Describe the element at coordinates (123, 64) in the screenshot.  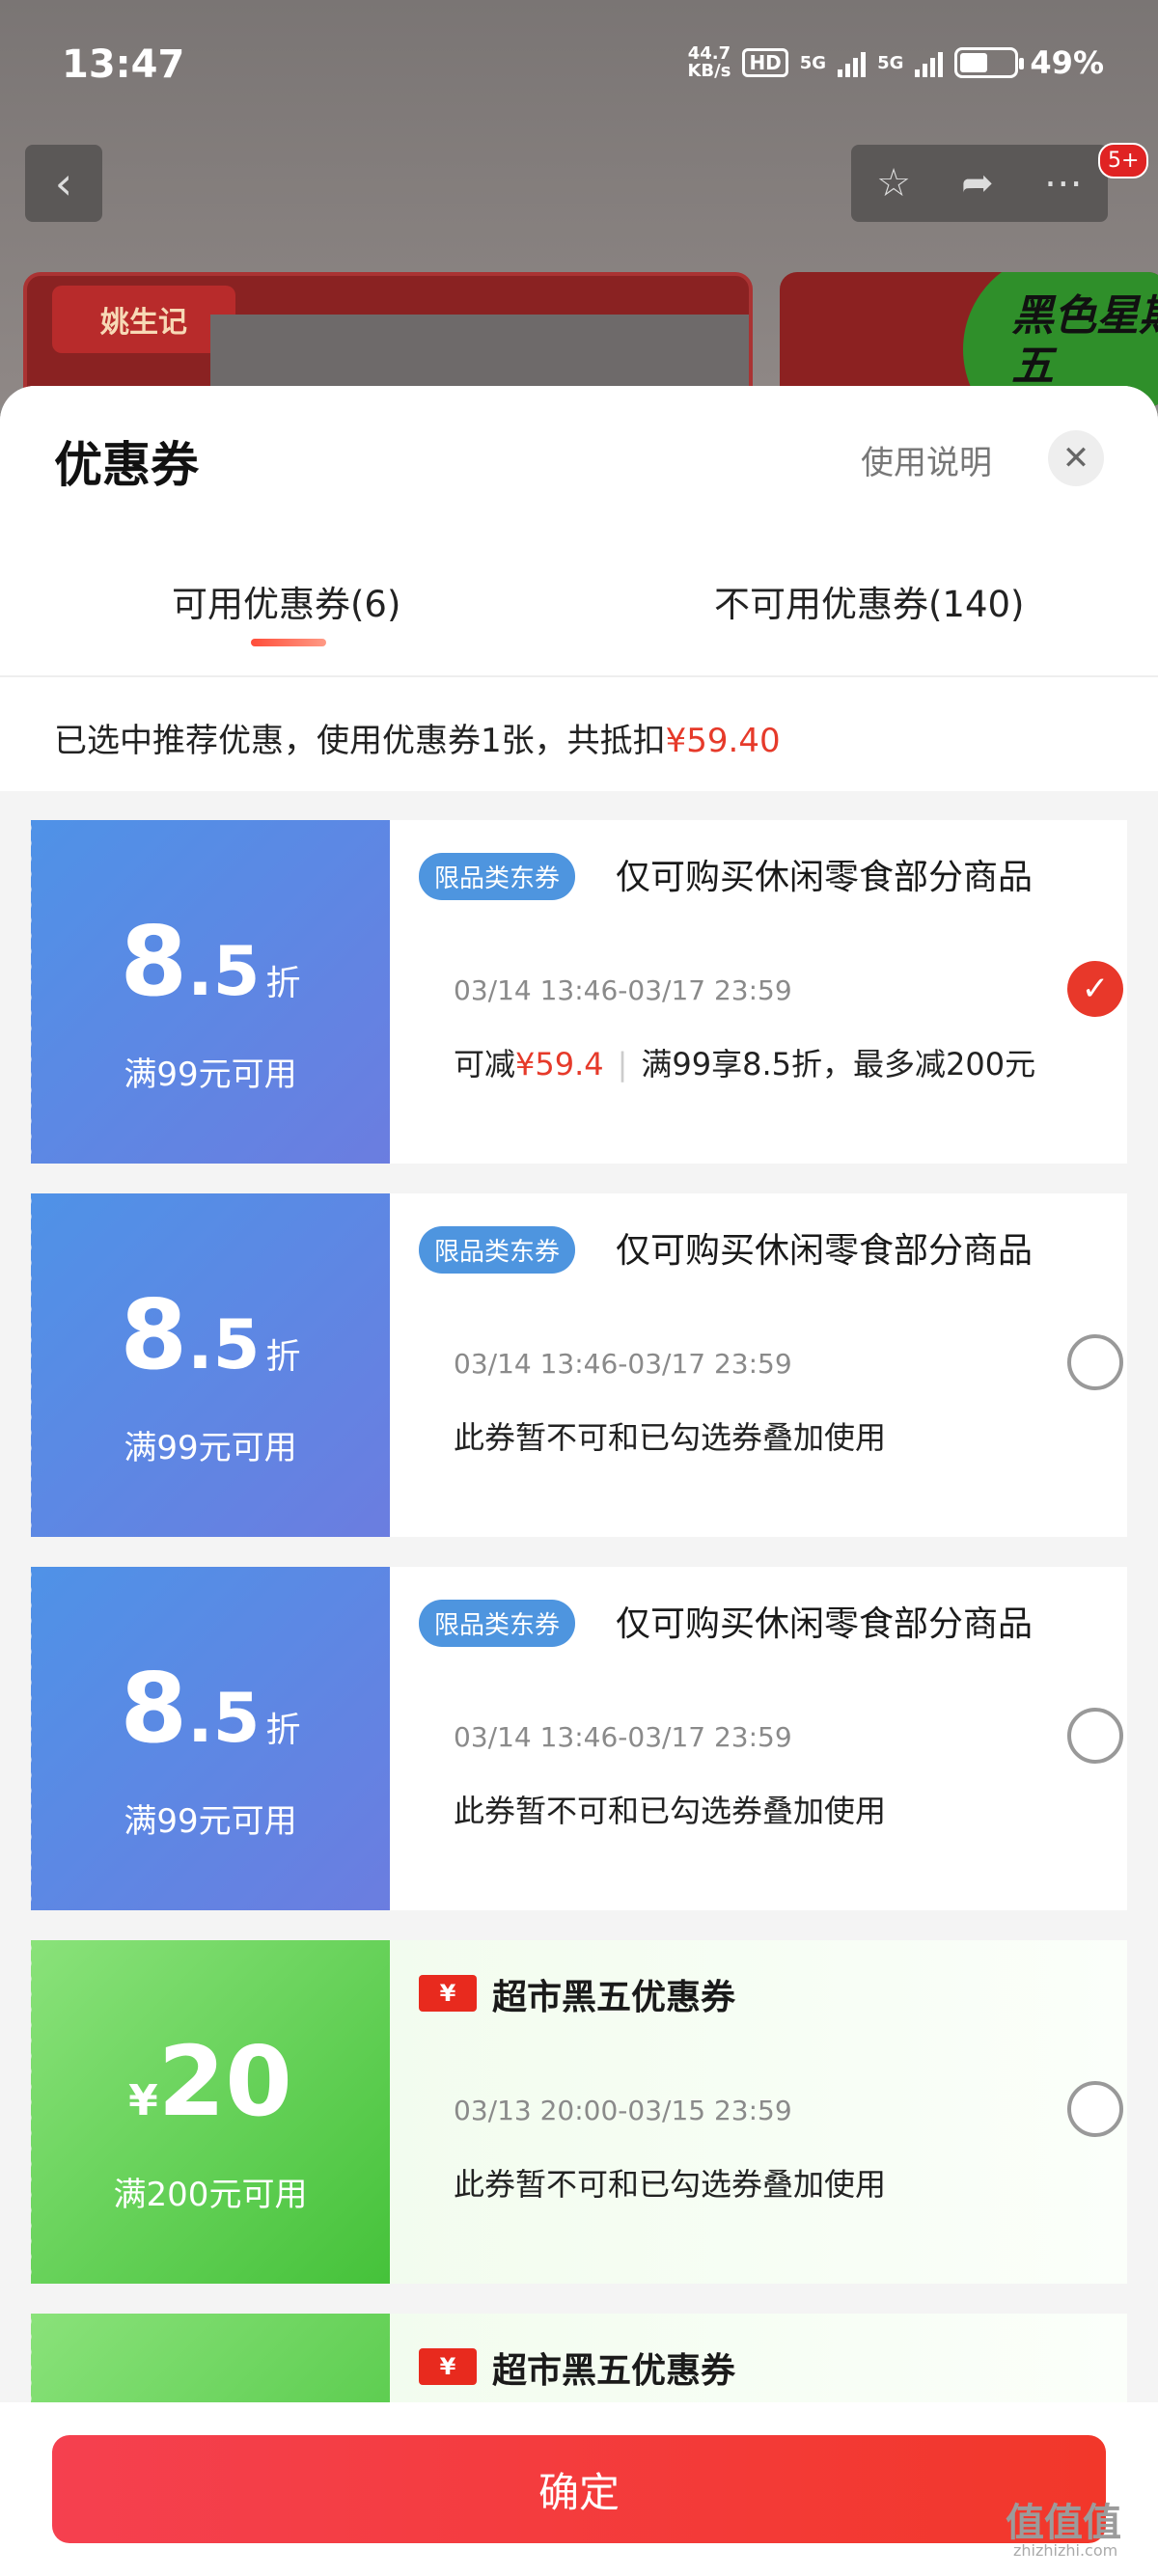
I see `status-time: 13:47` at that location.